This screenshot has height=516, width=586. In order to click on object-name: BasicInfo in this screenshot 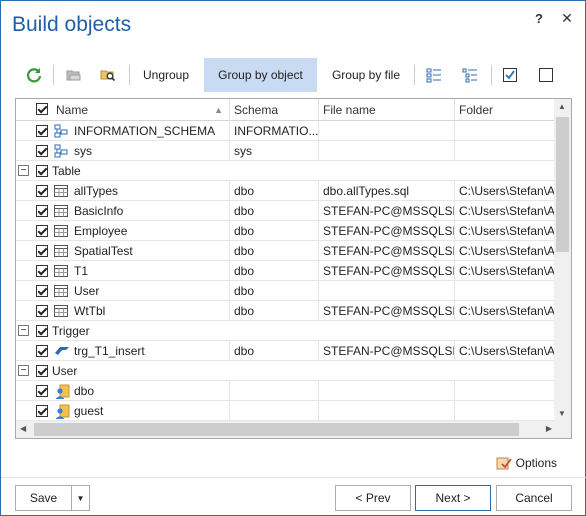, I will do `click(99, 211)`.